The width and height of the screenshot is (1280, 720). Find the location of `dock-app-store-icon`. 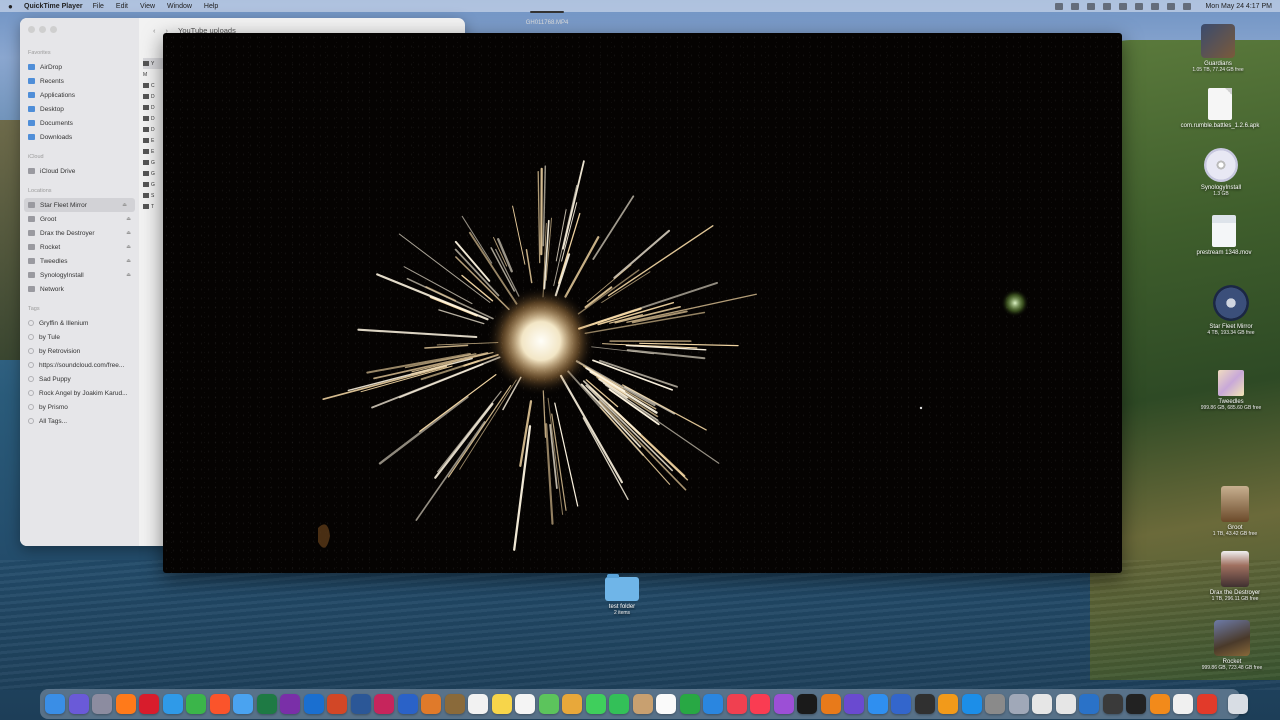

dock-app-store-icon is located at coordinates (877, 704).